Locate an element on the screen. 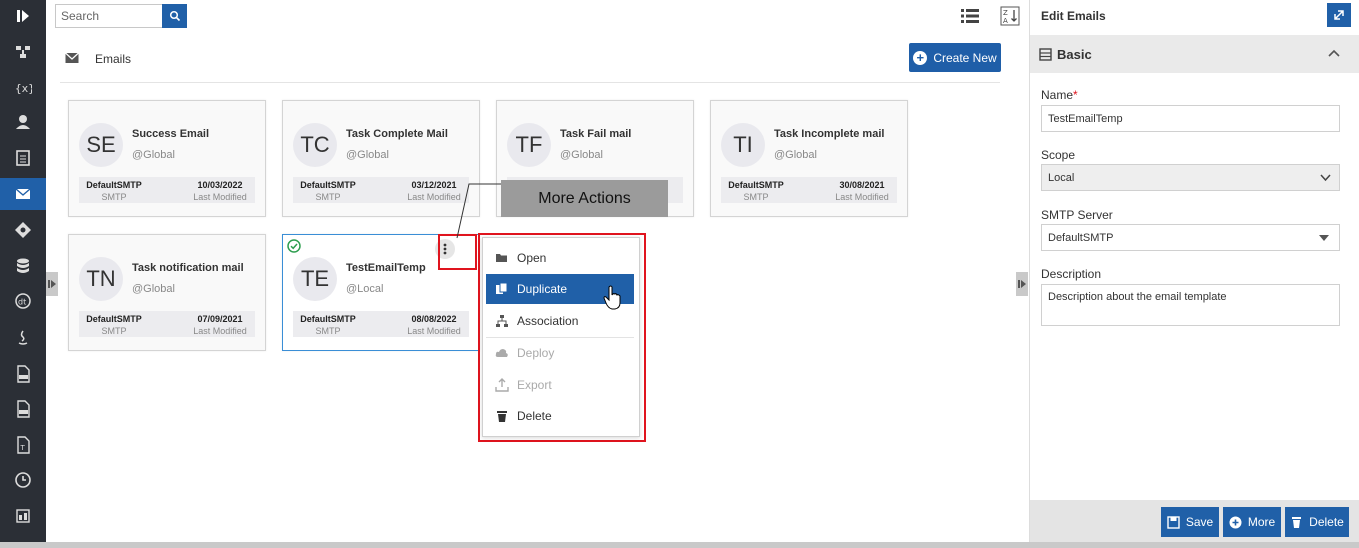 The image size is (1359, 548). more-button: More is located at coordinates (1252, 522).